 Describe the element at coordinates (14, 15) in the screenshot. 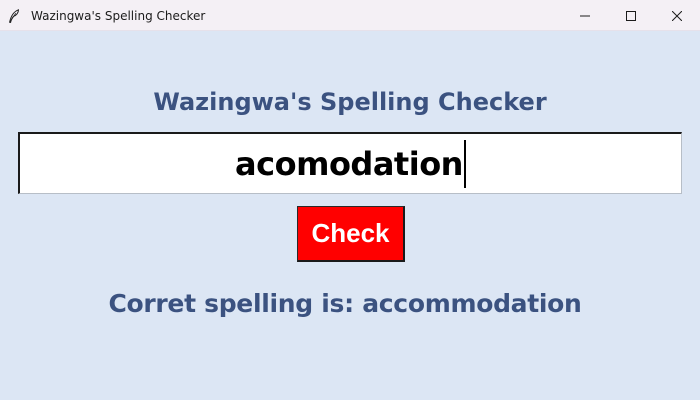

I see `feather-icon` at that location.